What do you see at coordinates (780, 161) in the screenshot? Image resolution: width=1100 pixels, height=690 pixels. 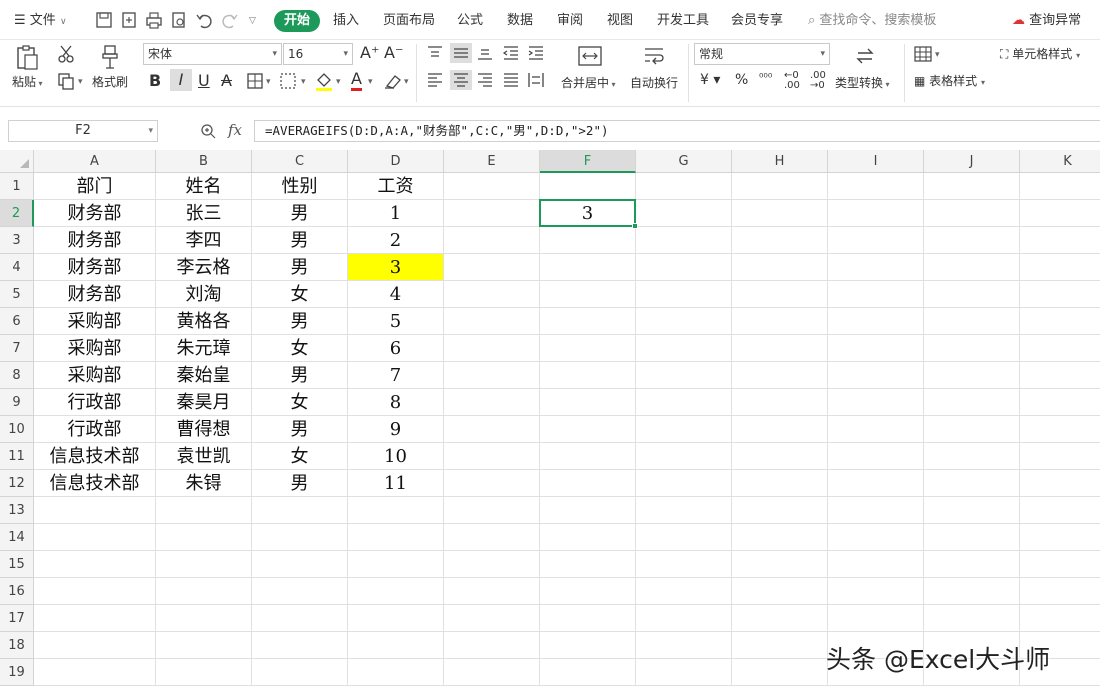 I see `column-header-h: H` at bounding box center [780, 161].